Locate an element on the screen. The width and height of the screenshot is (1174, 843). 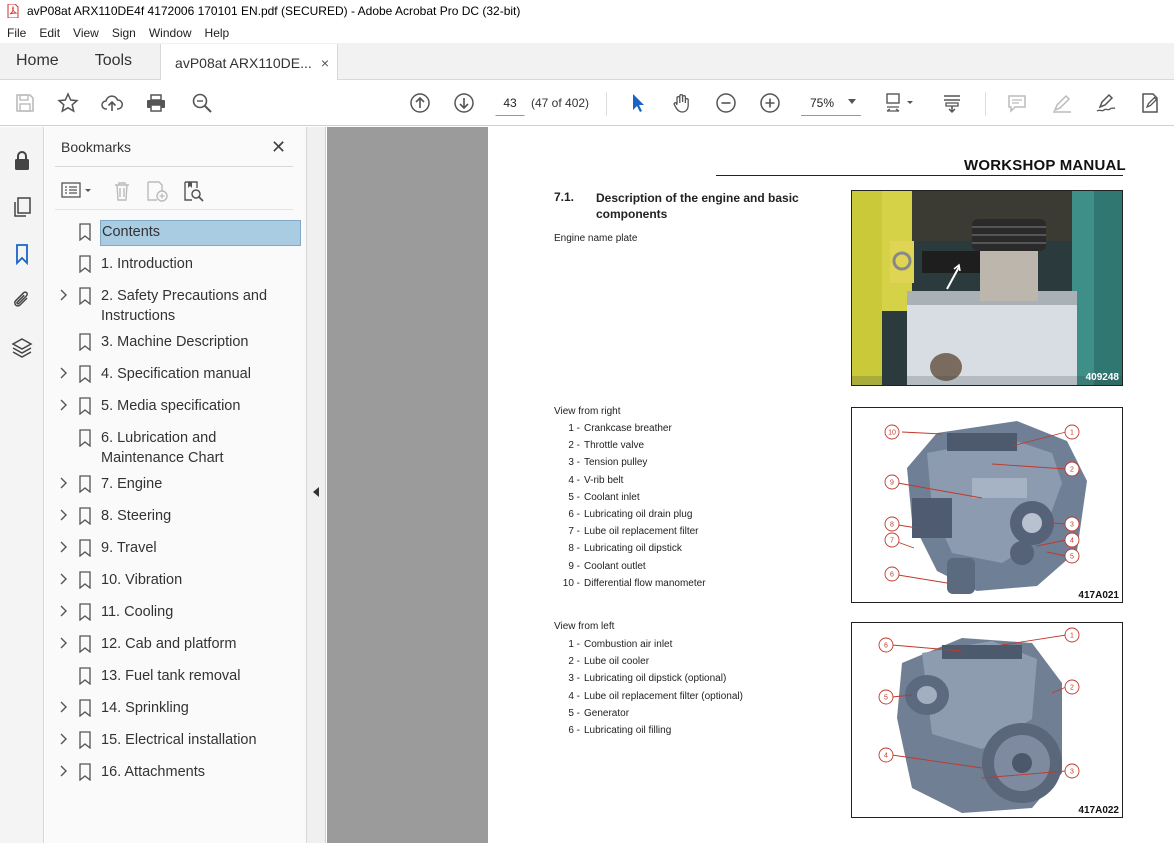
scroll-mode-icon is located at coordinates (952, 103).